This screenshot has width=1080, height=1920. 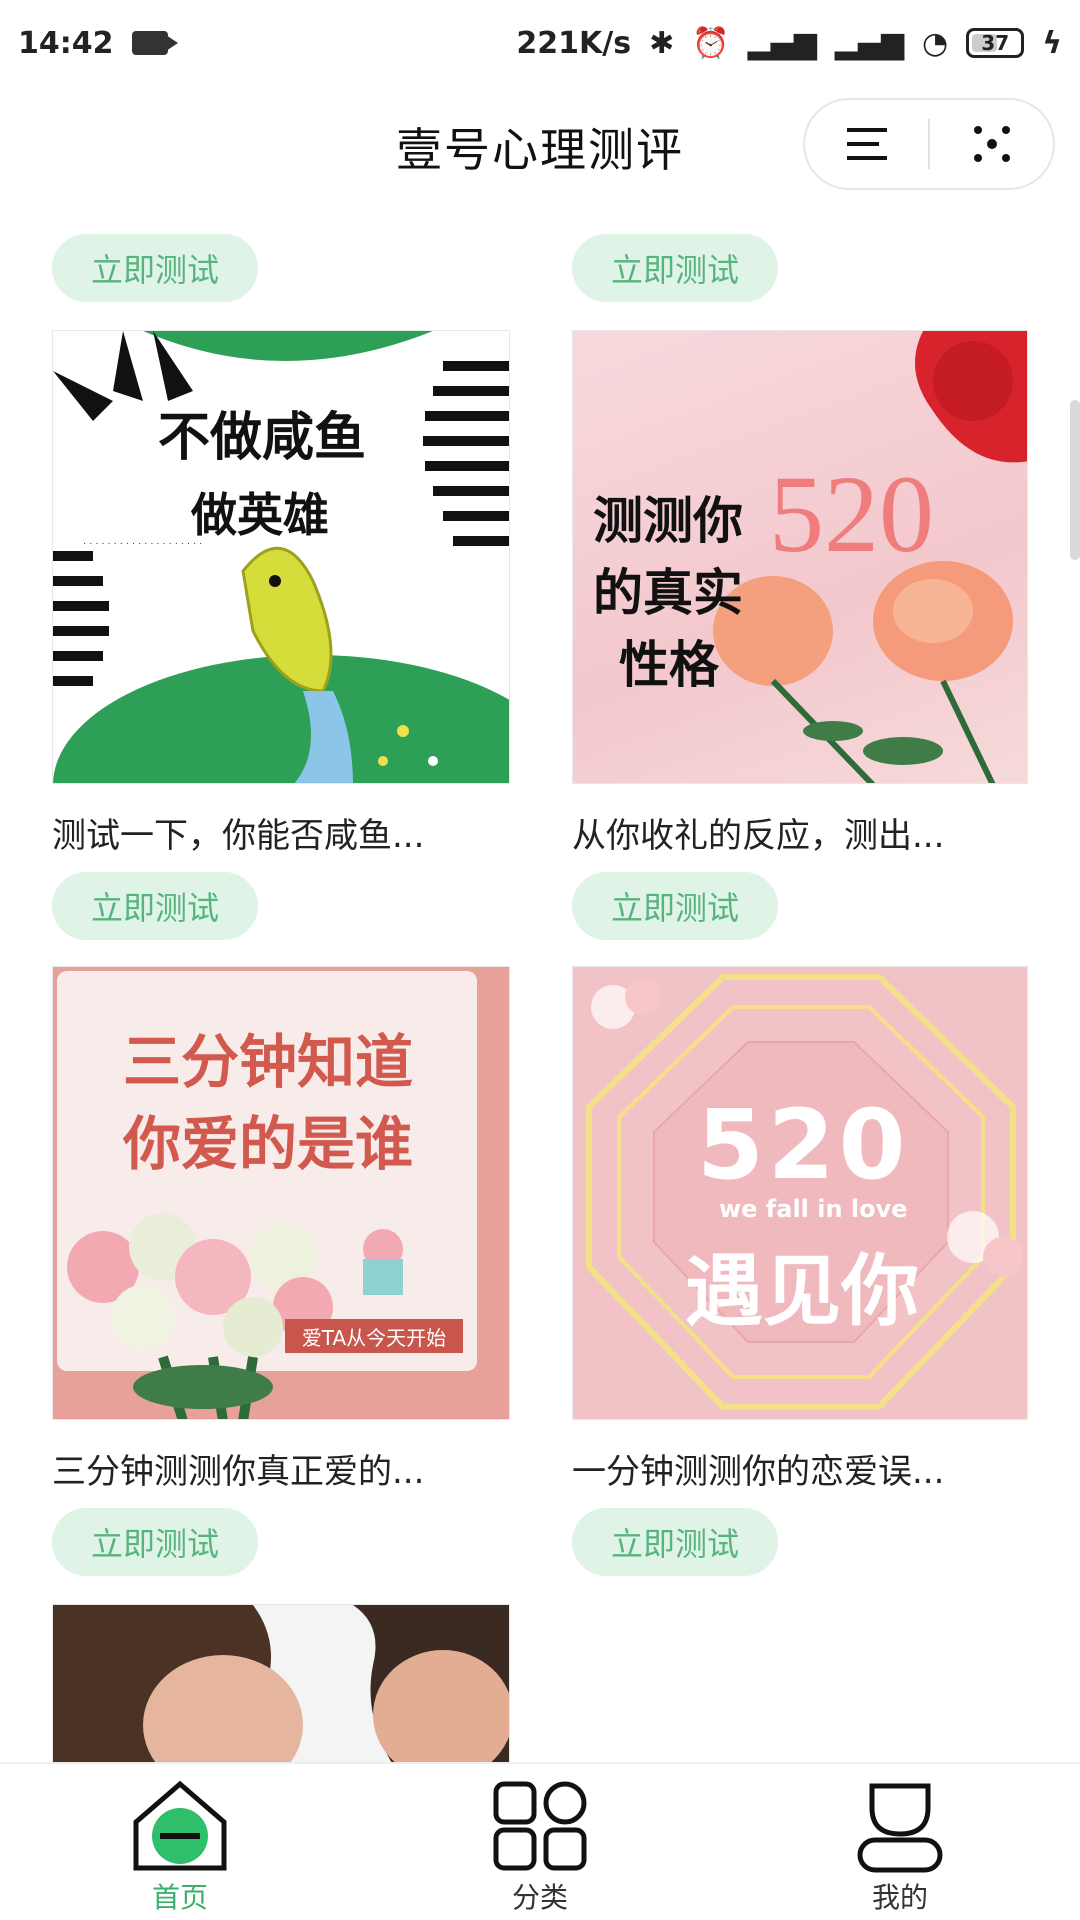 I want to click on card-image-couple, so click(x=281, y=1684).